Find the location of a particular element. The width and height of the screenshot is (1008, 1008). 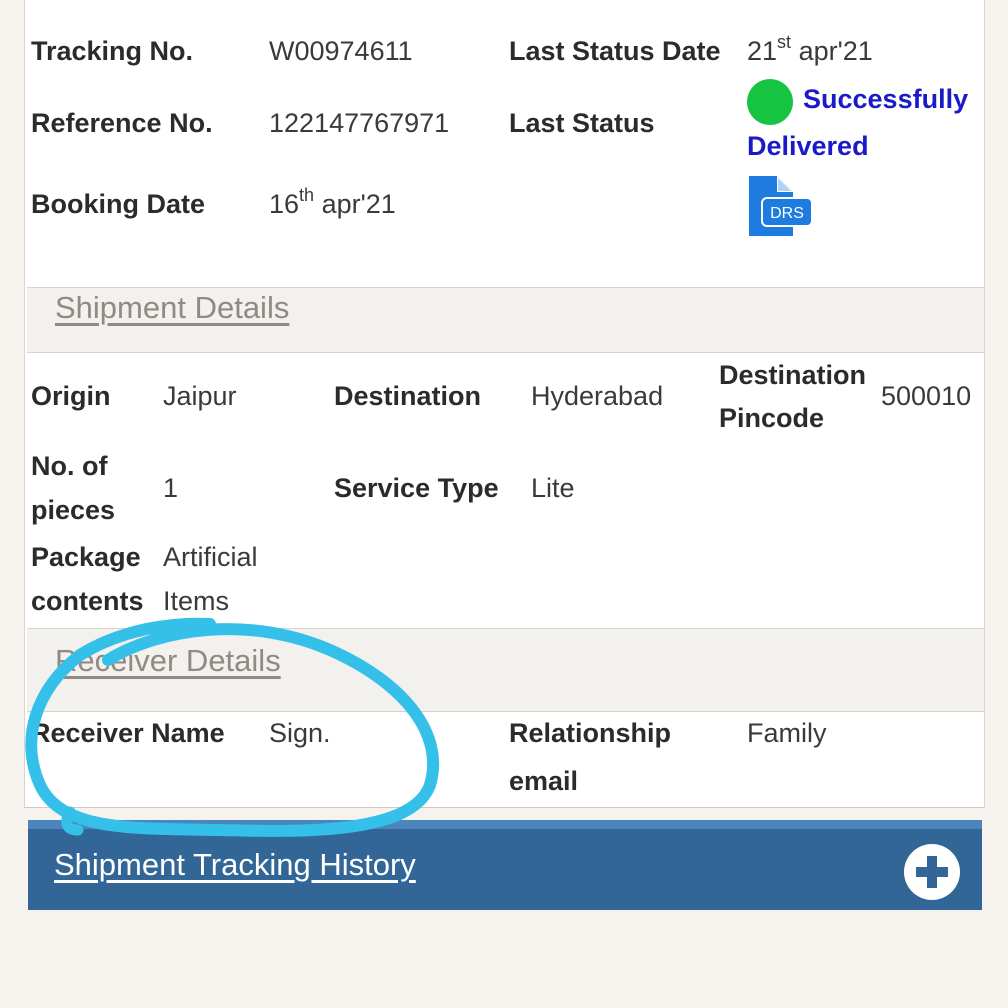

last-status-value-line2: Delivered is located at coordinates (808, 146).